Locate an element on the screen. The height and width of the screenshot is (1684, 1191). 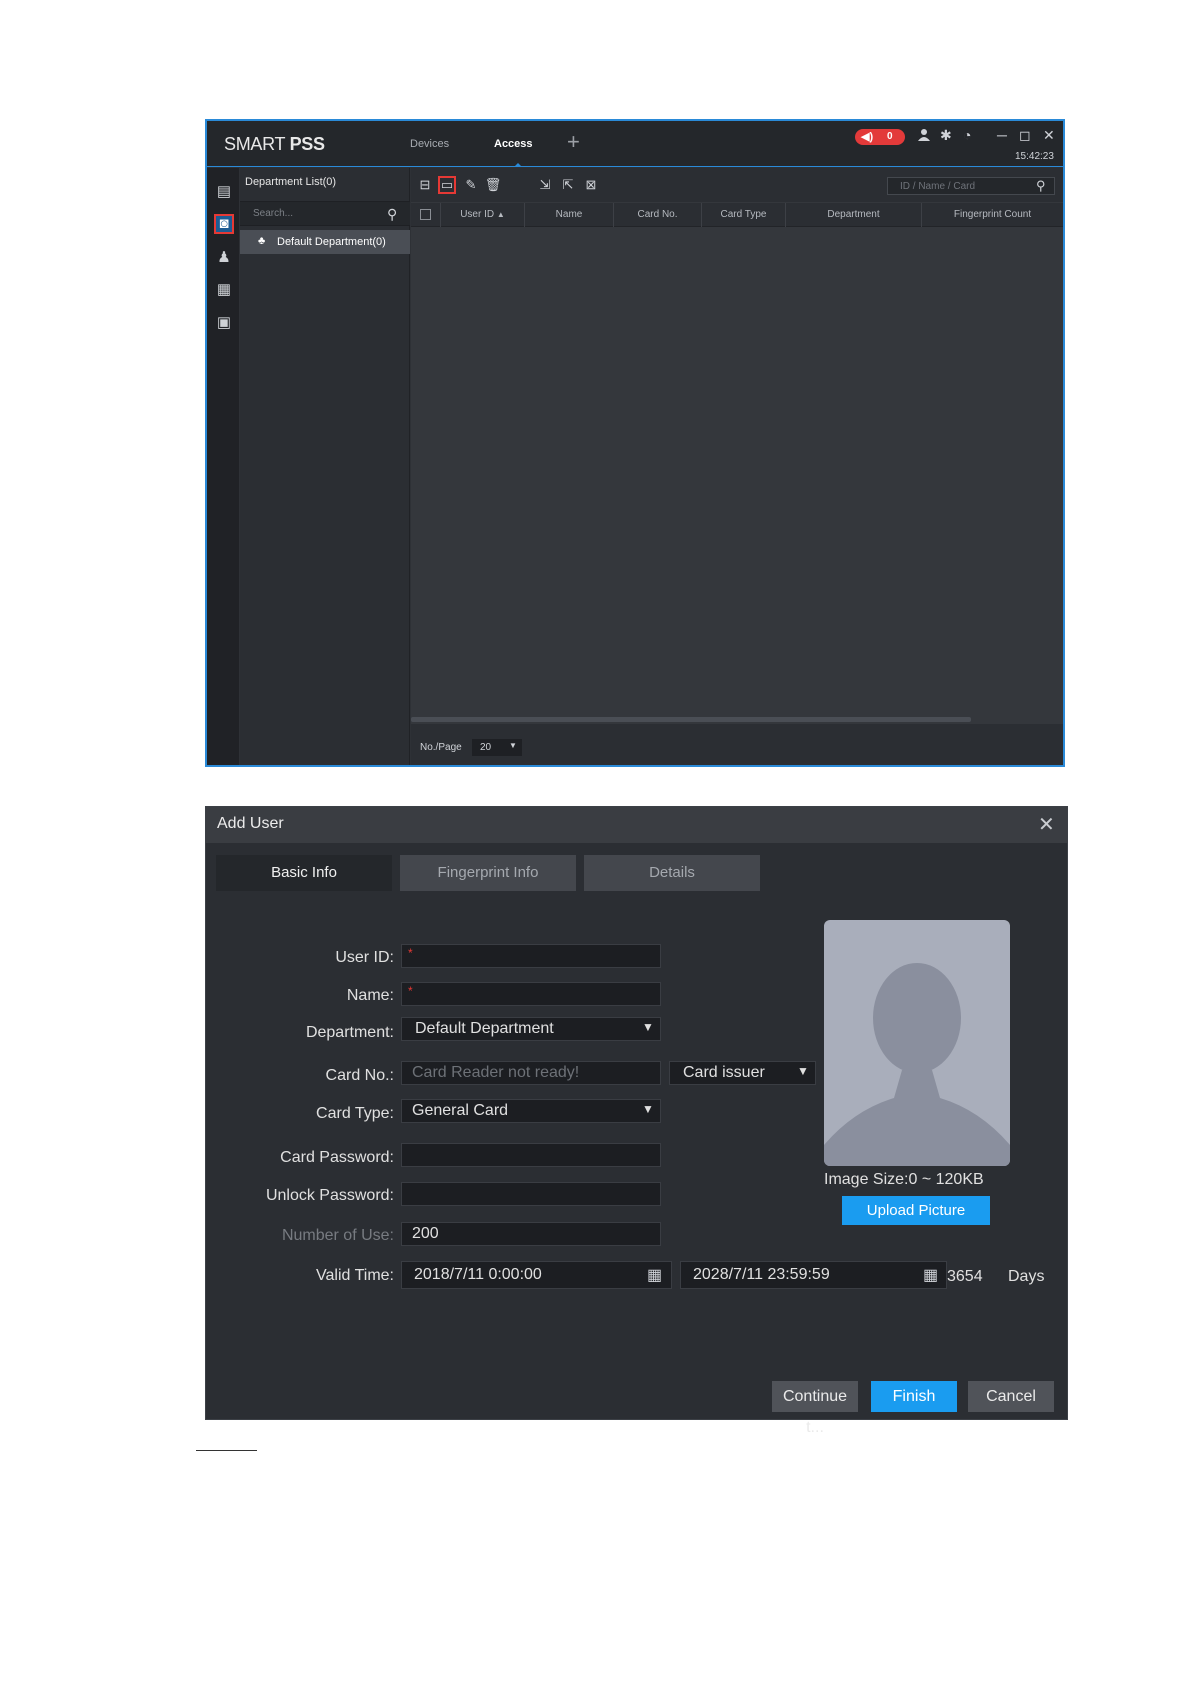
add-tab-button: + is located at coordinates (573, 142).